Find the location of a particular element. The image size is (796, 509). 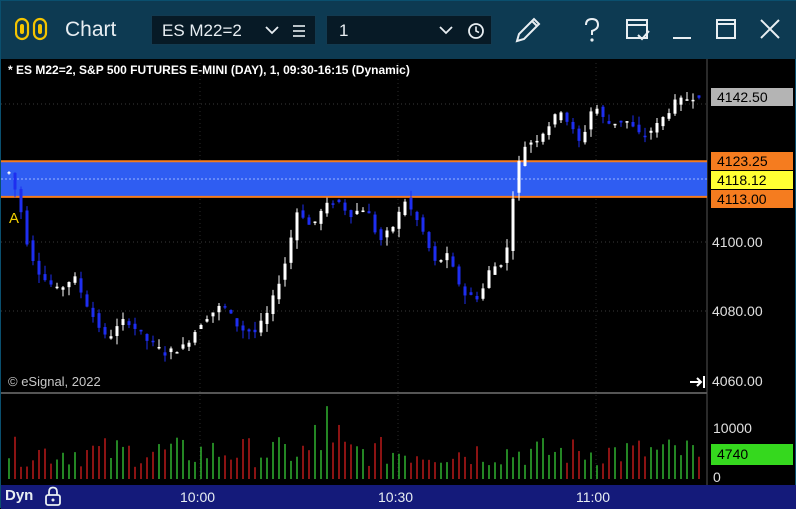

go-to-end-icon is located at coordinates (698, 382).